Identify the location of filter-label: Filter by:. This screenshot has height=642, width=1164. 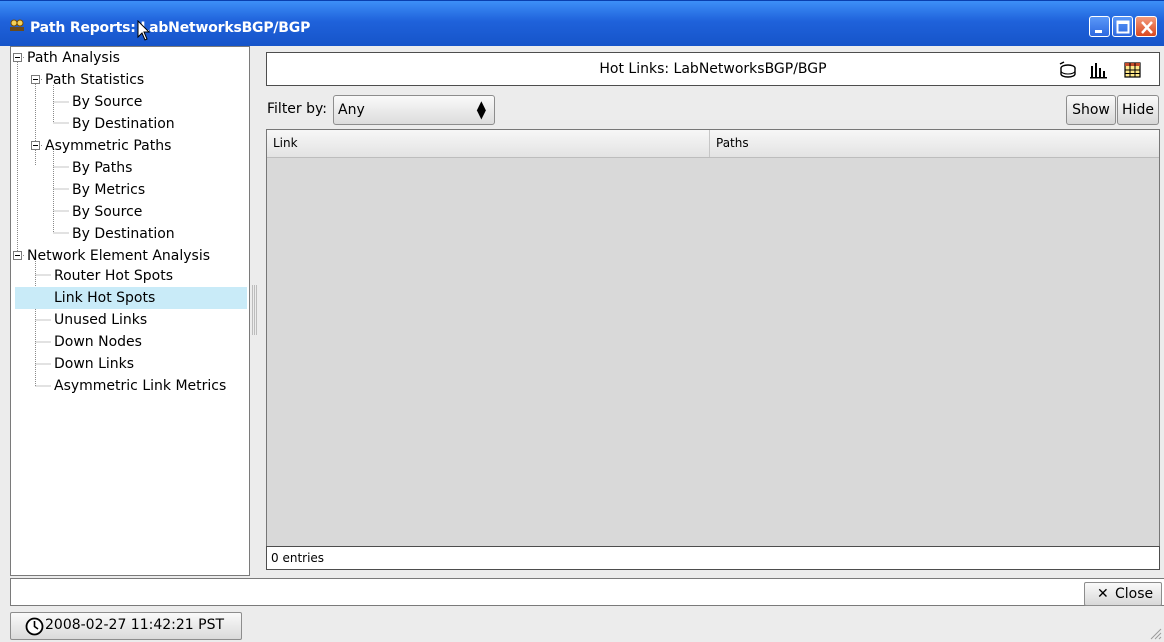
(297, 109).